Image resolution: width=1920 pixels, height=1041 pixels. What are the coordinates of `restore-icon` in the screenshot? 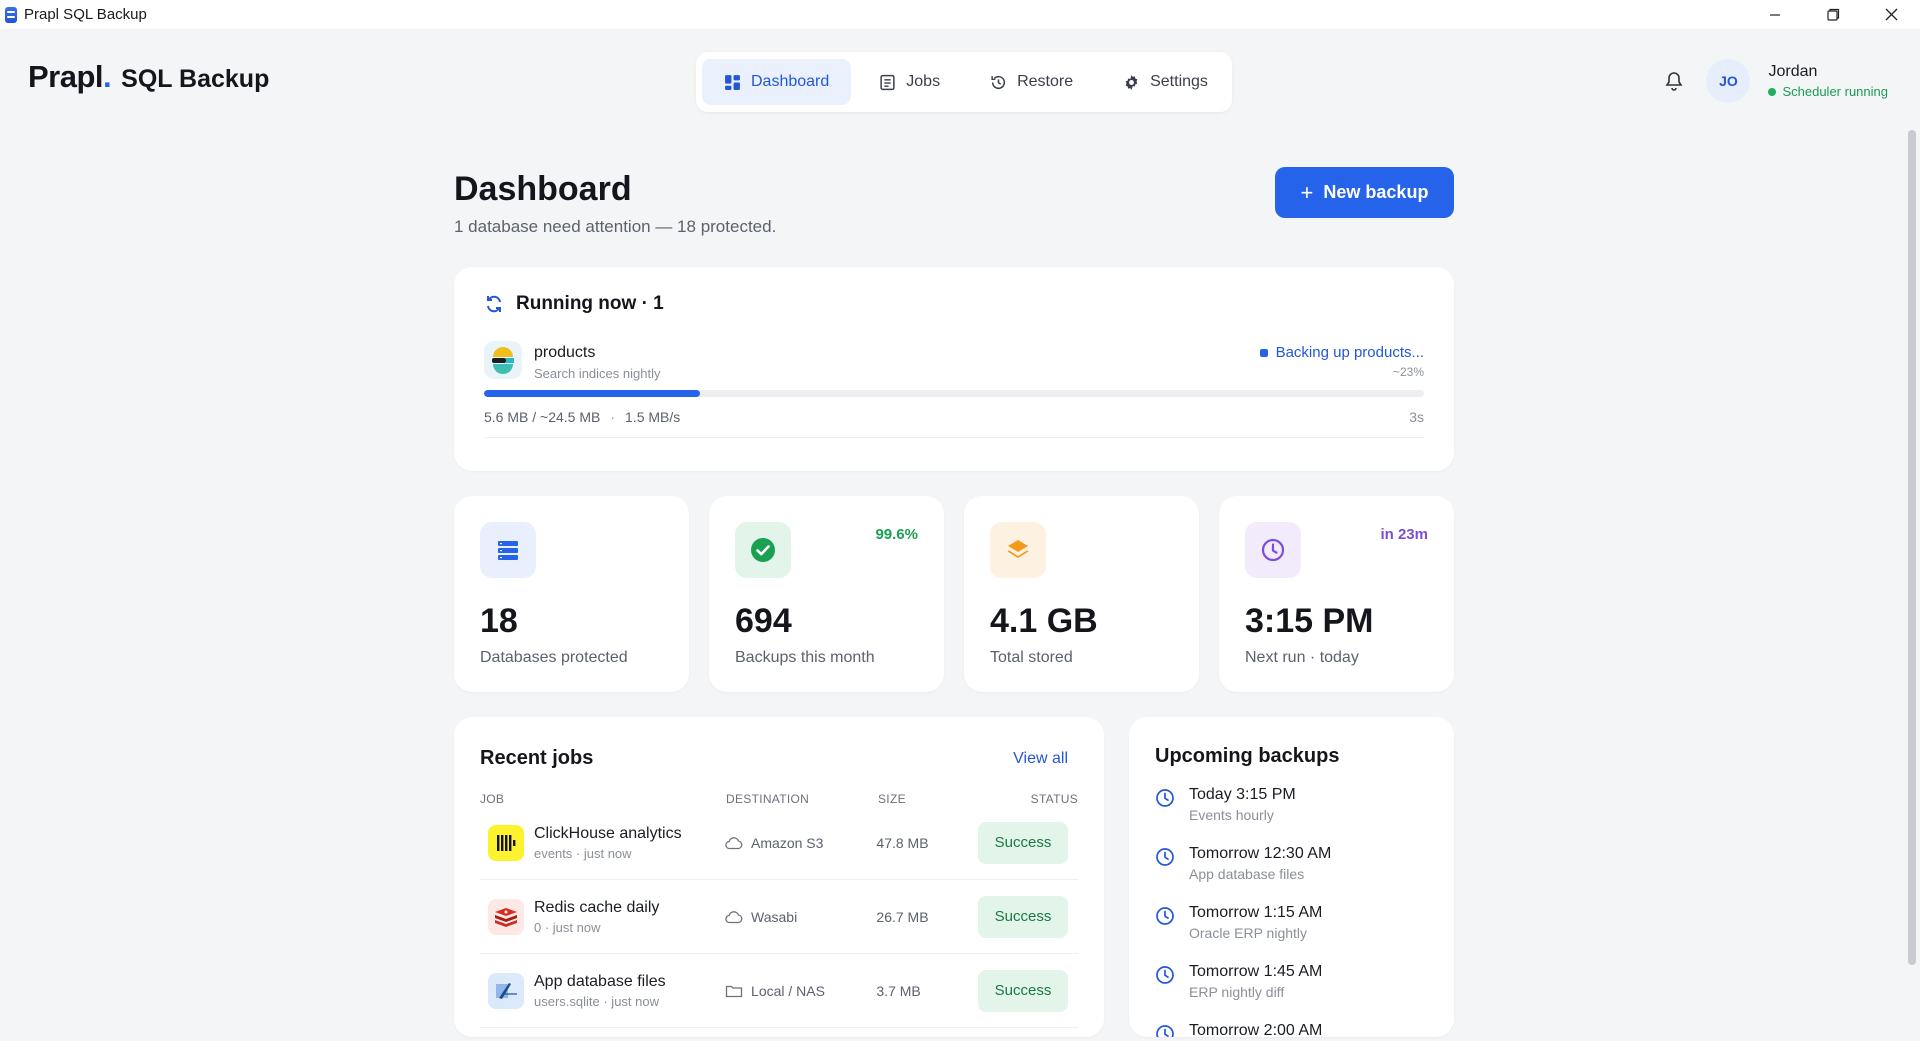 It's located at (998, 82).